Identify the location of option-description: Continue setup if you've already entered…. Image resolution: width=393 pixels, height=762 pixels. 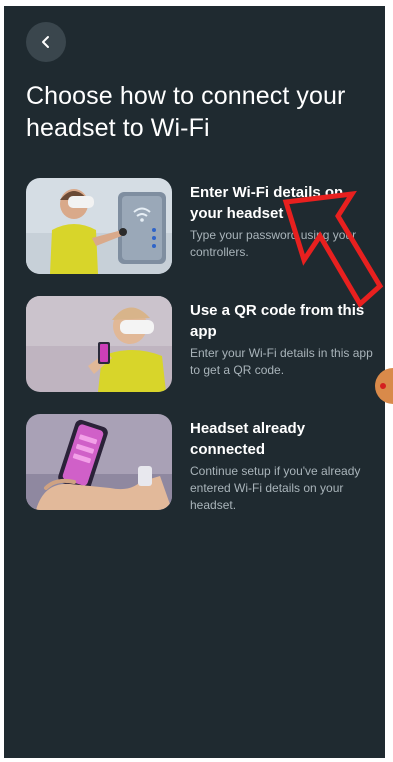
(275, 488).